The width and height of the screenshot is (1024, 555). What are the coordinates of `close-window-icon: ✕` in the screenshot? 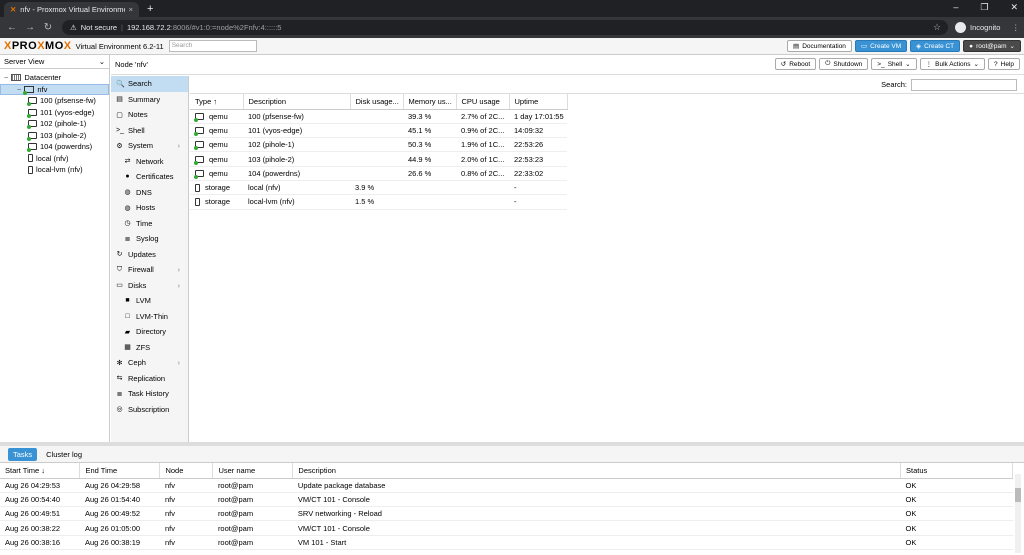 It's located at (1014, 7).